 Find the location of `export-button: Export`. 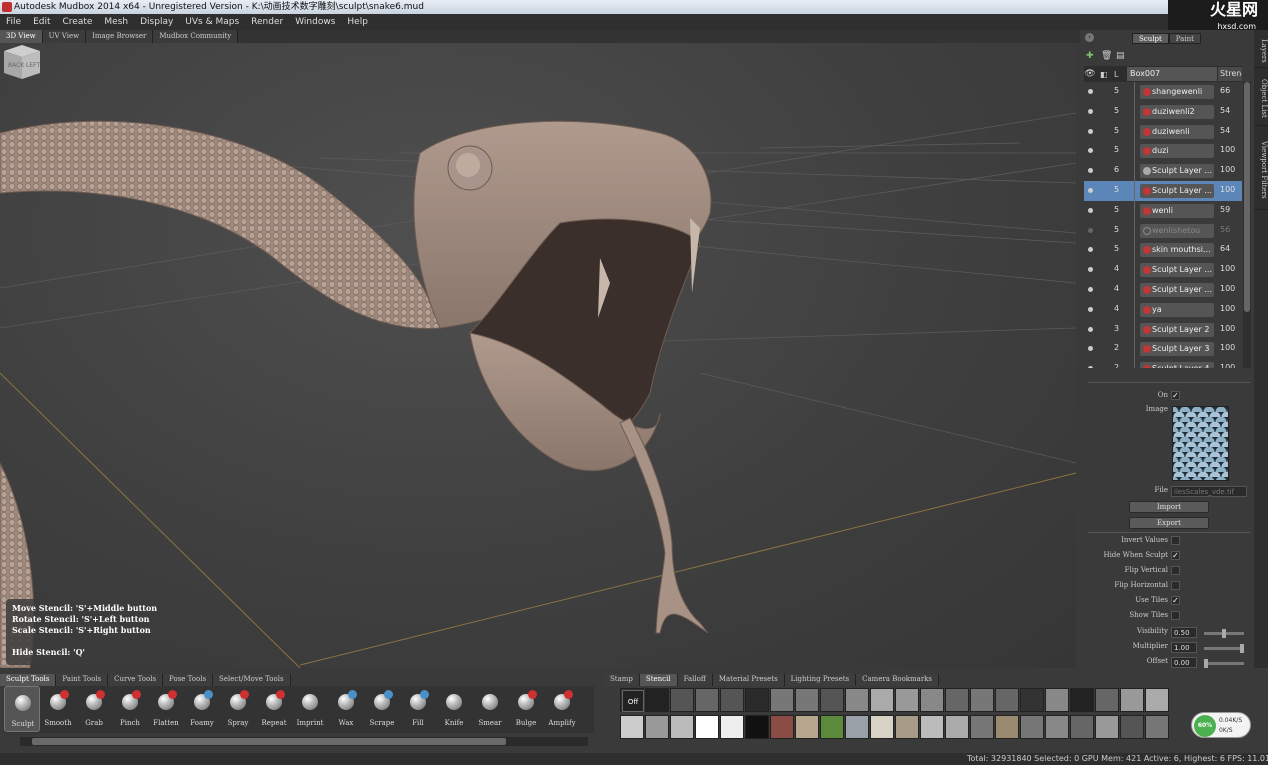

export-button: Export is located at coordinates (1169, 523).